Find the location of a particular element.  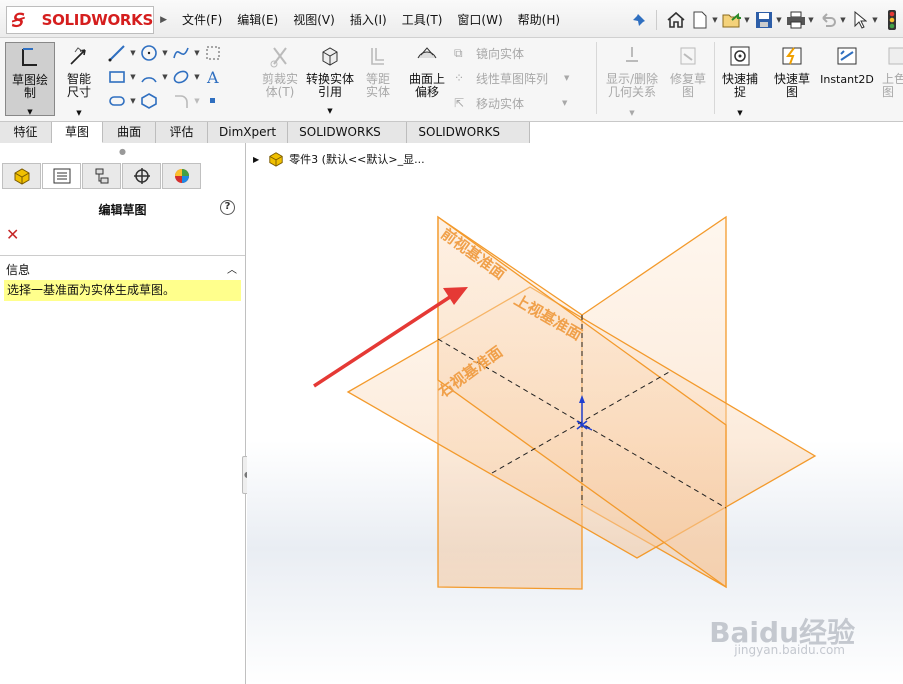

mirror-entities-button: ⧉ 镜向实体 is located at coordinates (489, 53).